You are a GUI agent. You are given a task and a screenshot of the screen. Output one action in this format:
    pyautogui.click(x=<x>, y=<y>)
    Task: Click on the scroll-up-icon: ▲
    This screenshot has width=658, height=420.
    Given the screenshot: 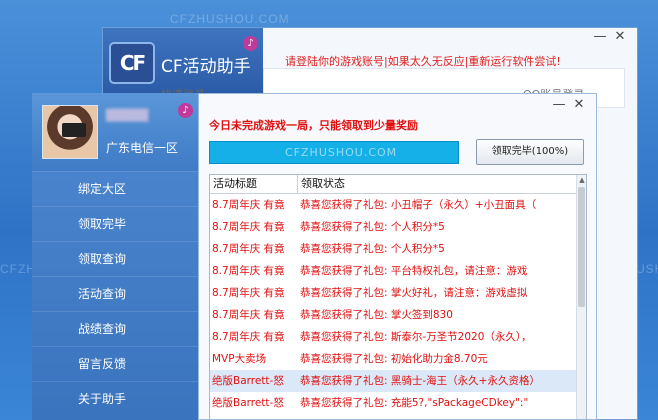 What is the action you would take?
    pyautogui.click(x=581, y=180)
    